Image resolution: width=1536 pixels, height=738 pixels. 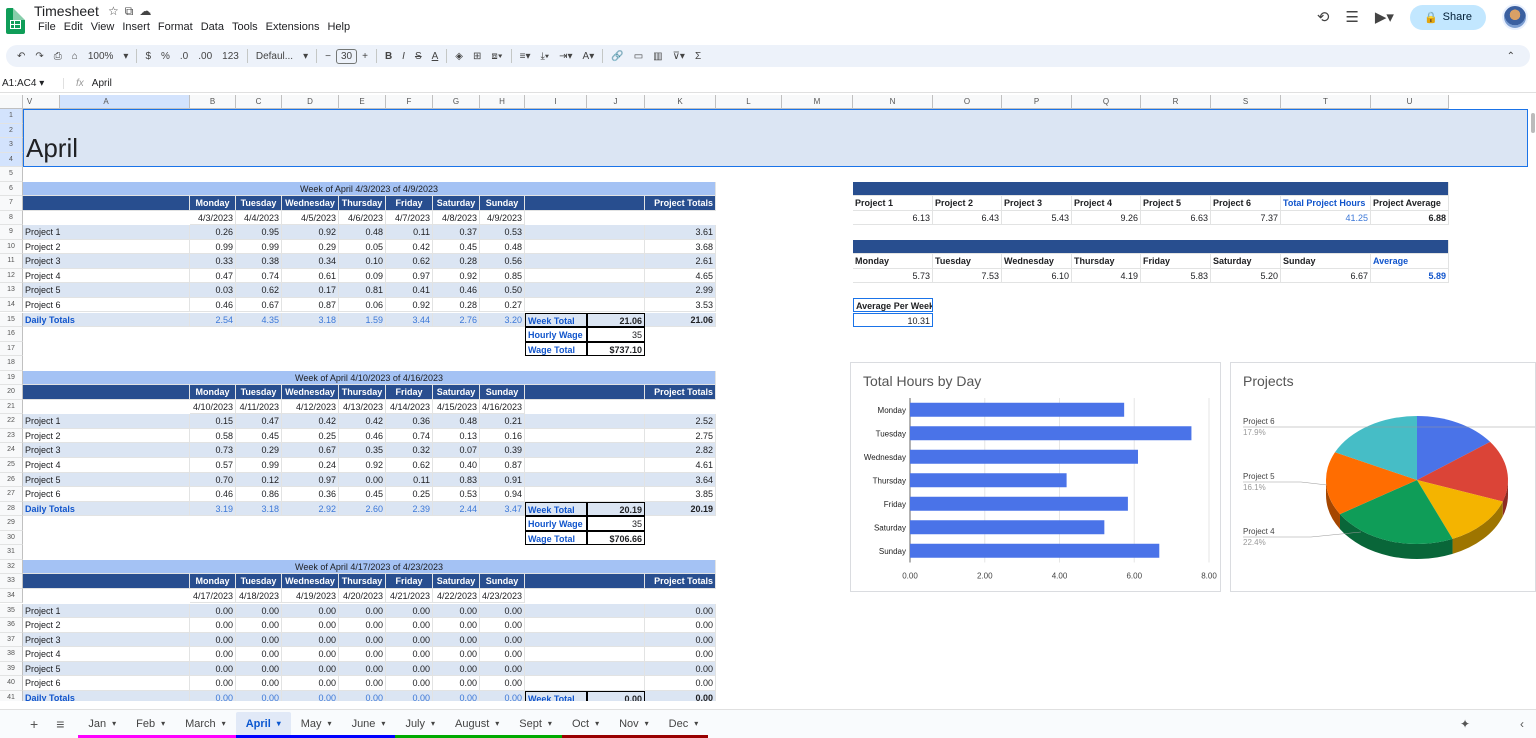 What do you see at coordinates (362, 247) in the screenshot?
I see `hours-cell: 0.05` at bounding box center [362, 247].